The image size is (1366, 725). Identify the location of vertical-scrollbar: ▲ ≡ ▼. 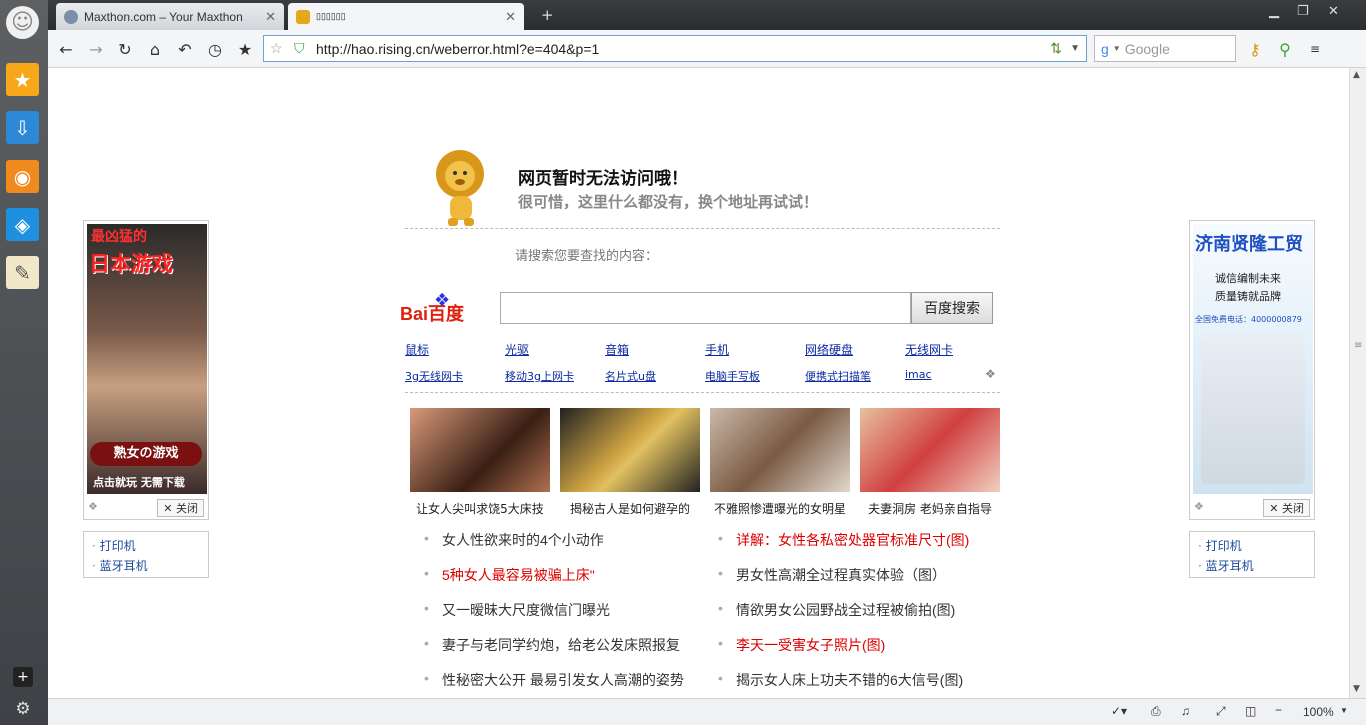
(1357, 383).